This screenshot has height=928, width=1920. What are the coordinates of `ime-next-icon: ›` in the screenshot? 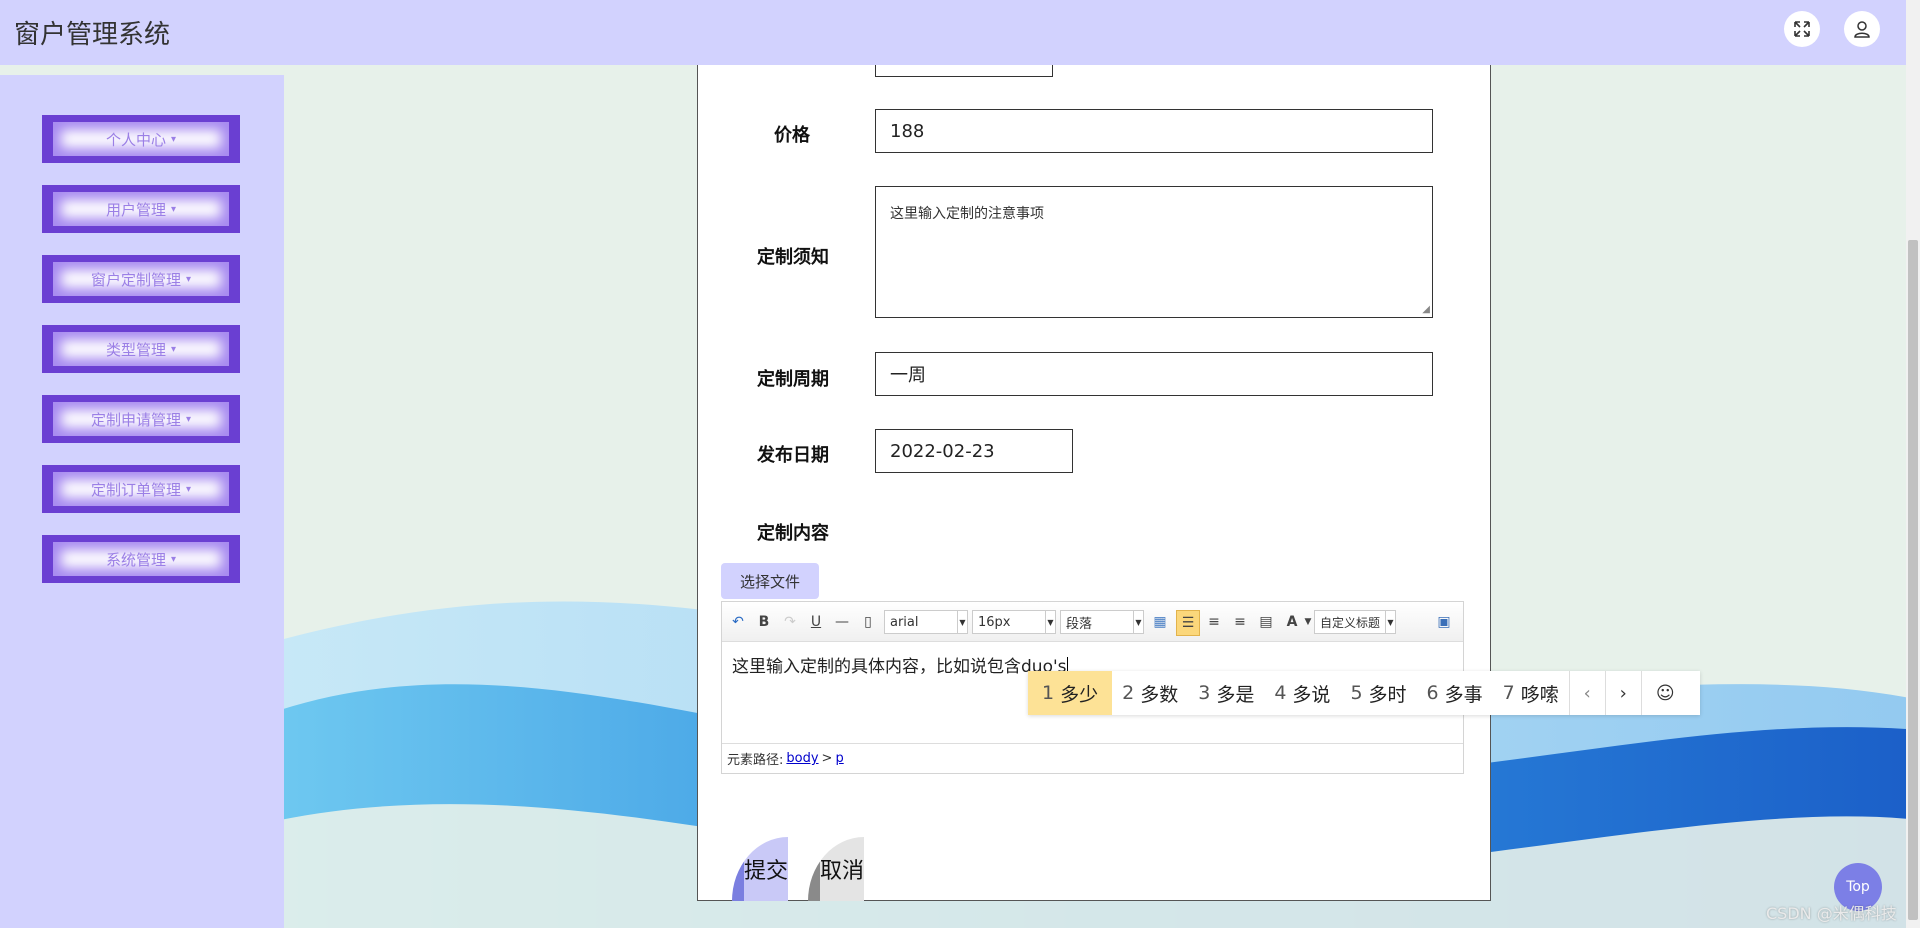 It's located at (1622, 693).